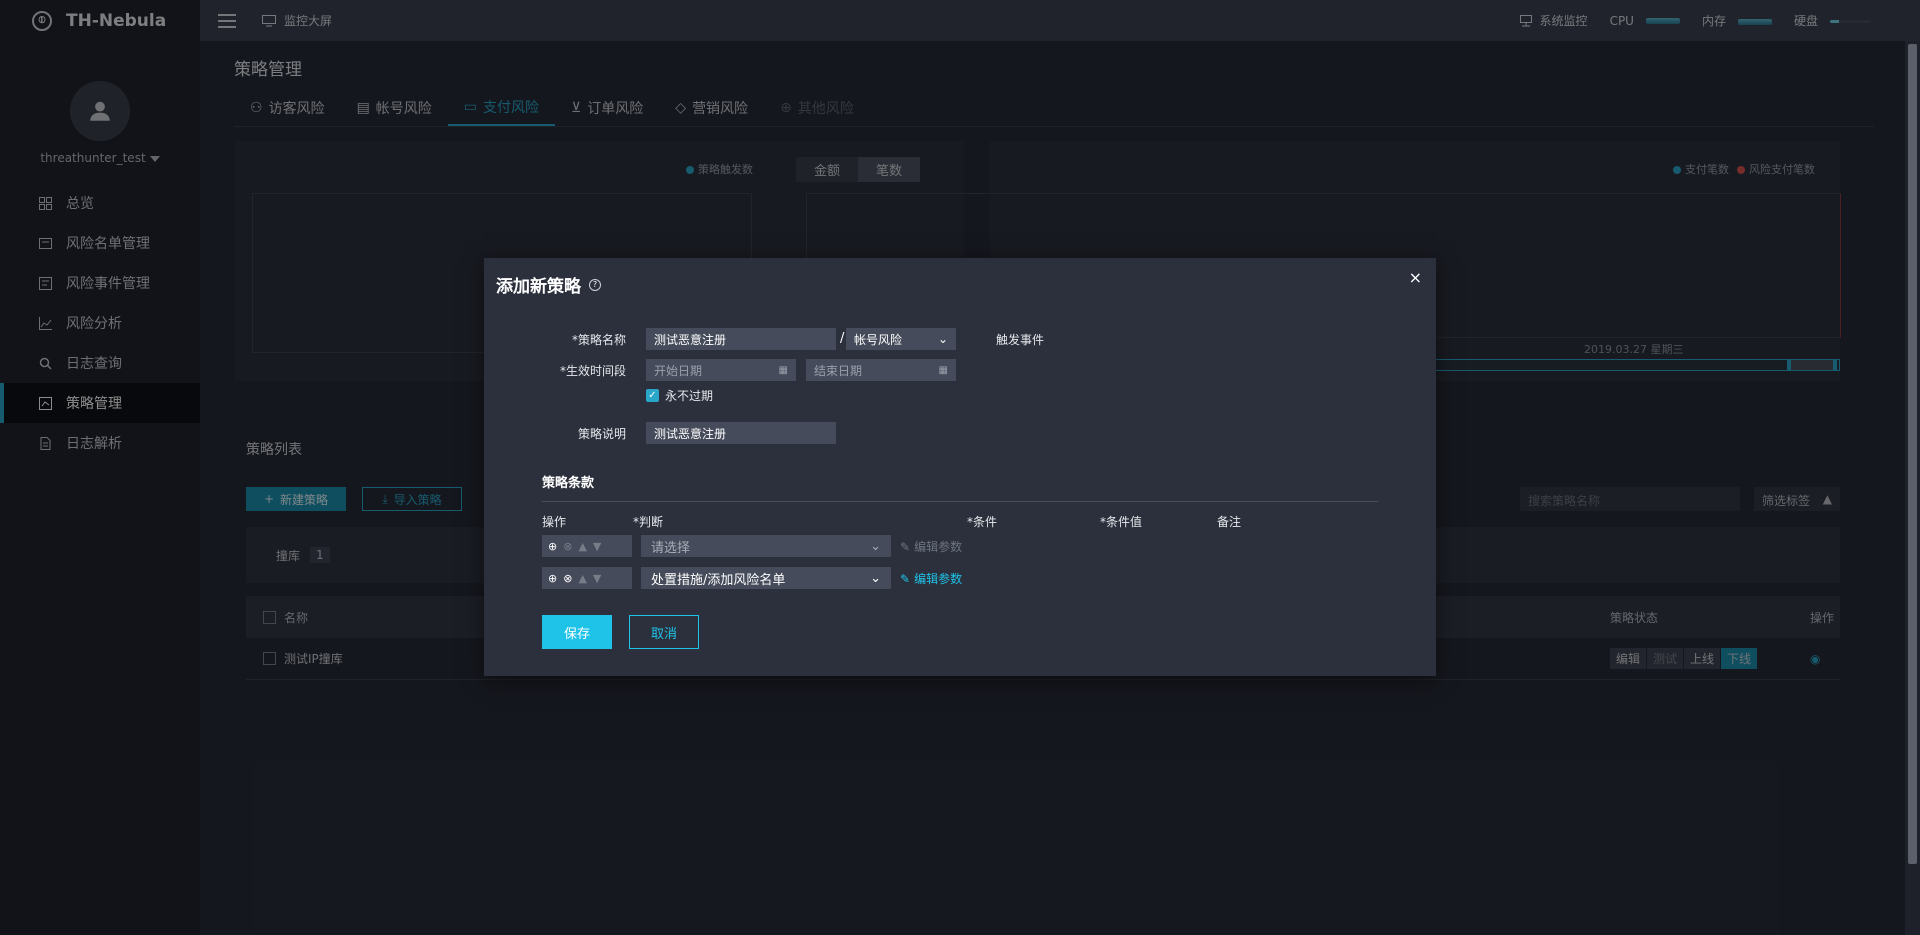  What do you see at coordinates (901, 339) in the screenshot?
I see `policy-category-select: 帐号风险 ⌄` at bounding box center [901, 339].